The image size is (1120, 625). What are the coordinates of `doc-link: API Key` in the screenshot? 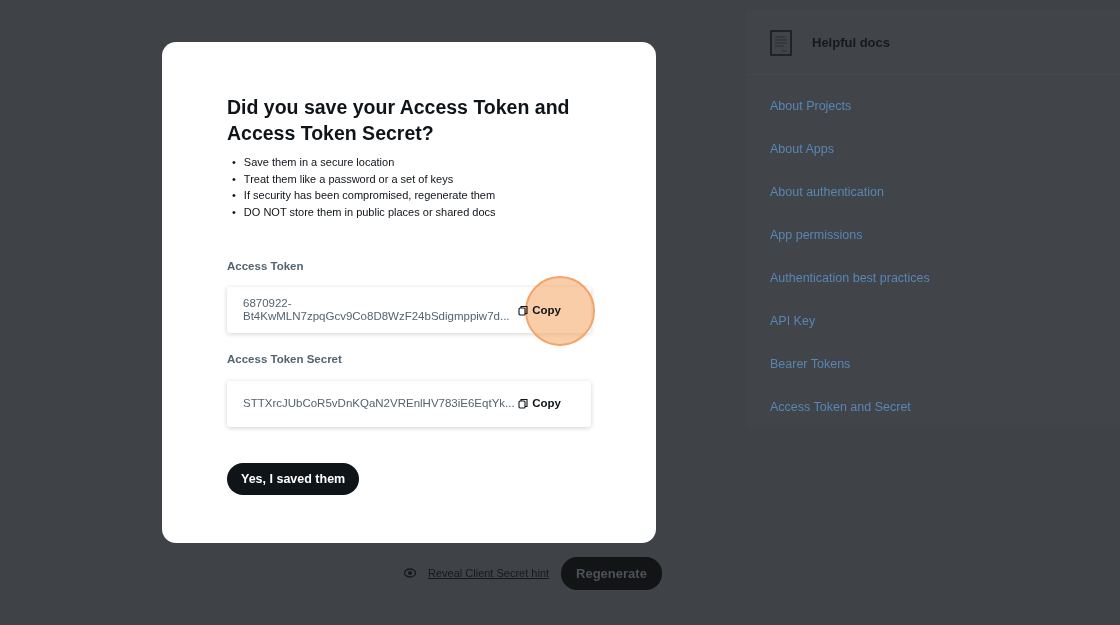 It's located at (933, 321).